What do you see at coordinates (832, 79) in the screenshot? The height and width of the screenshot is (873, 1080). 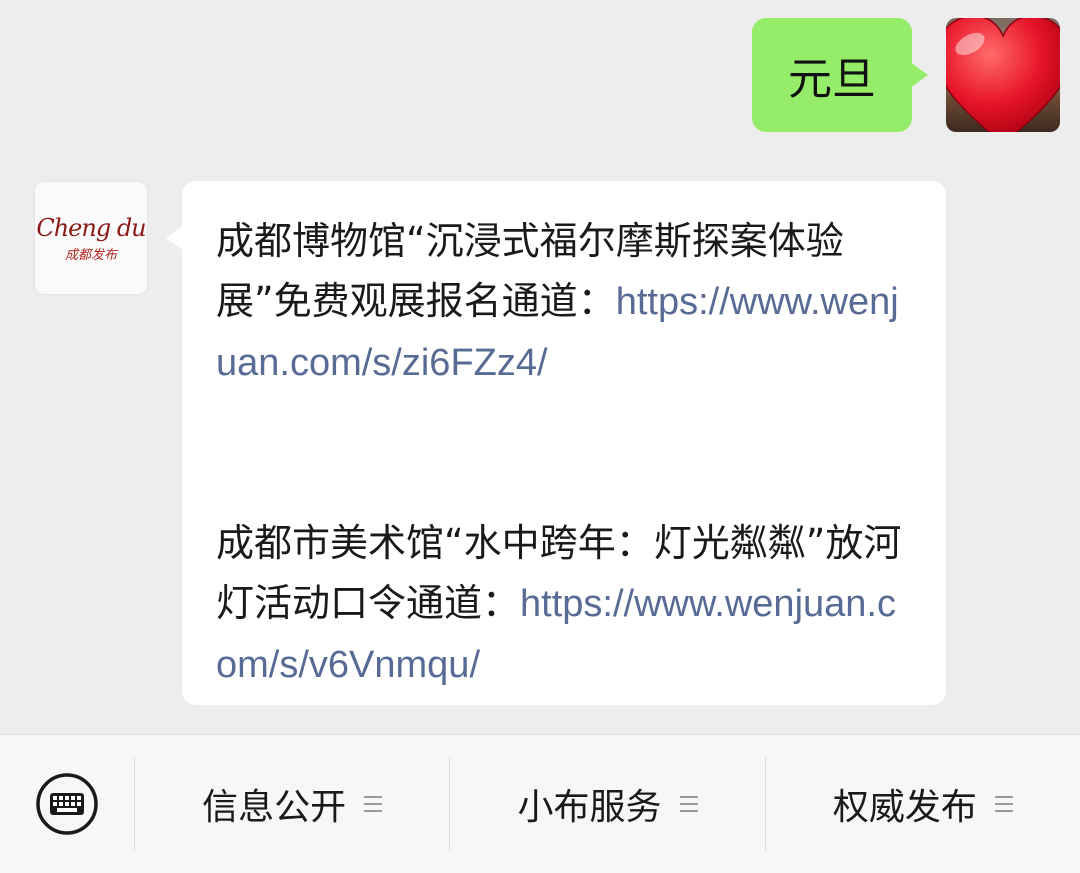 I see `outgoing-message-text: 元旦` at bounding box center [832, 79].